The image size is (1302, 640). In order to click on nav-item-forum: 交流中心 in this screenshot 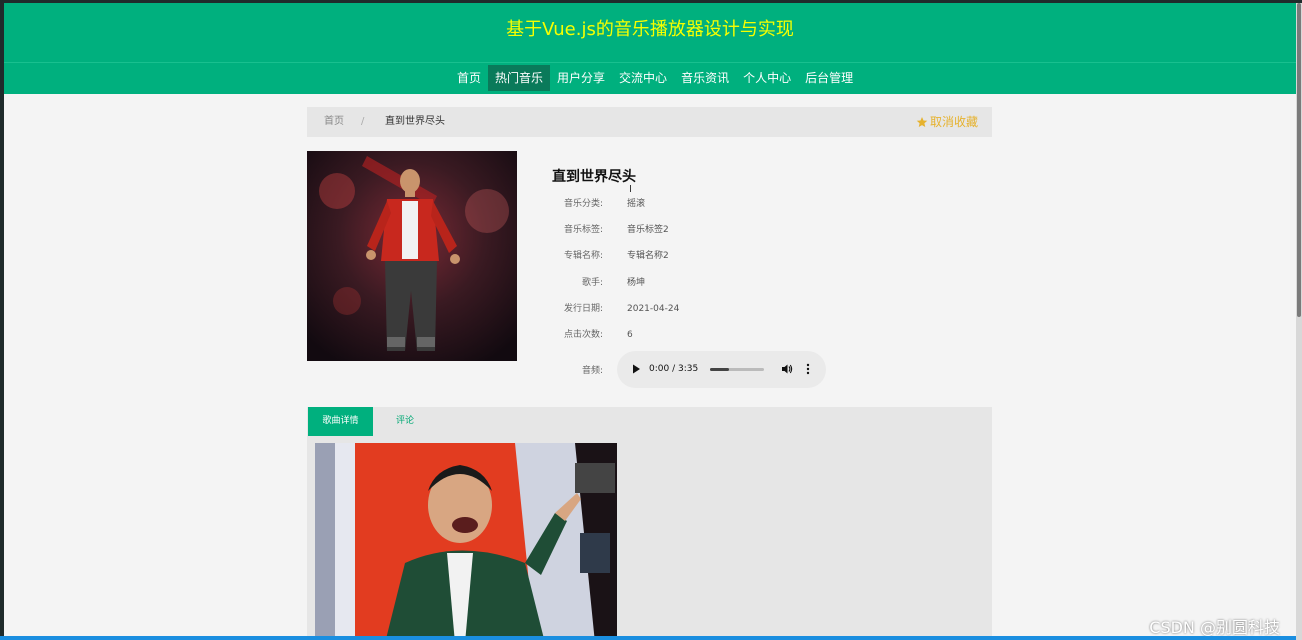, I will do `click(643, 78)`.